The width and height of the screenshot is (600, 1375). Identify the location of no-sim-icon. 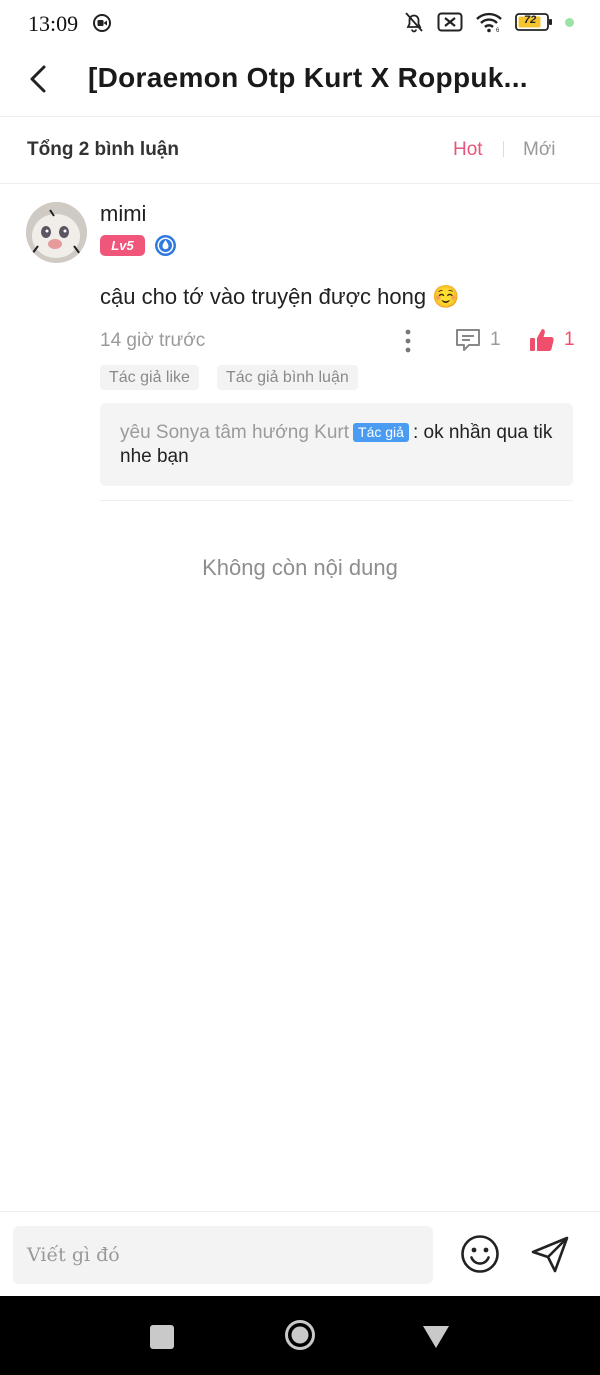
(450, 22).